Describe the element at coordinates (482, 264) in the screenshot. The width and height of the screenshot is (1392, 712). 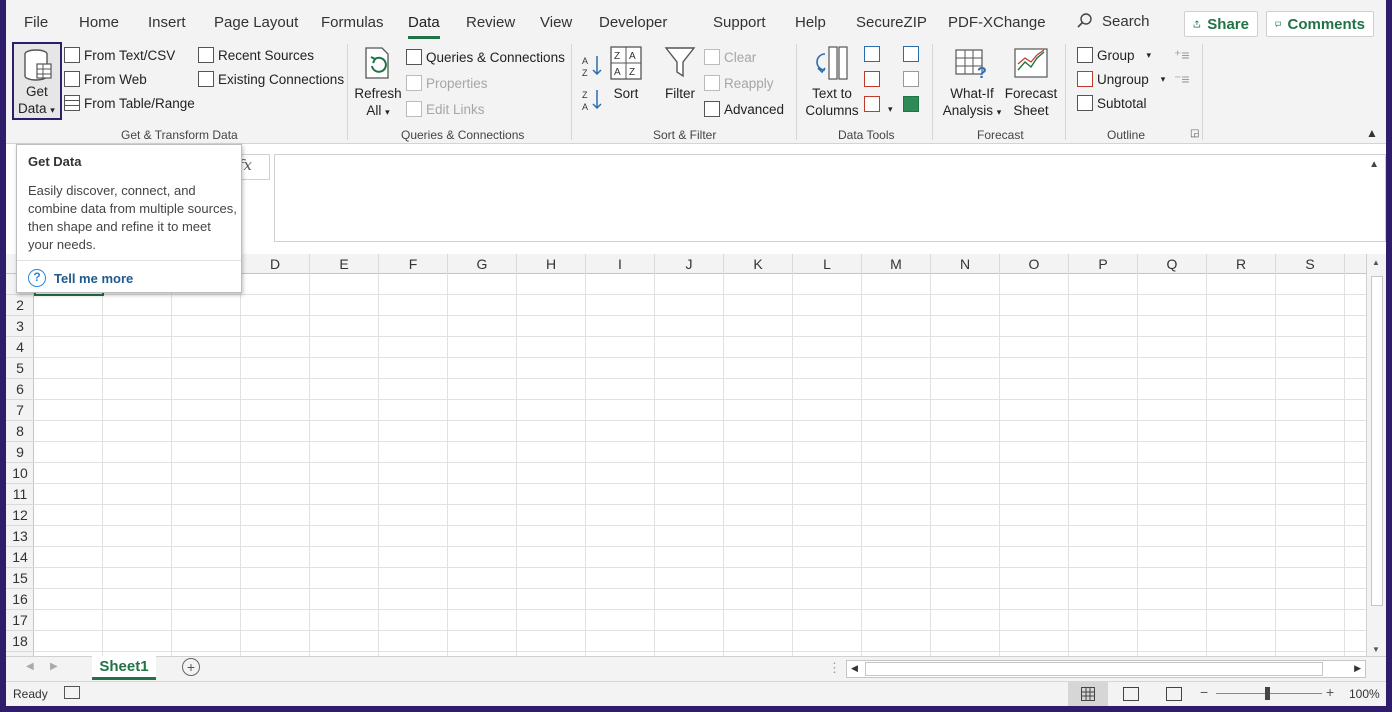
I see `column-header: G` at that location.